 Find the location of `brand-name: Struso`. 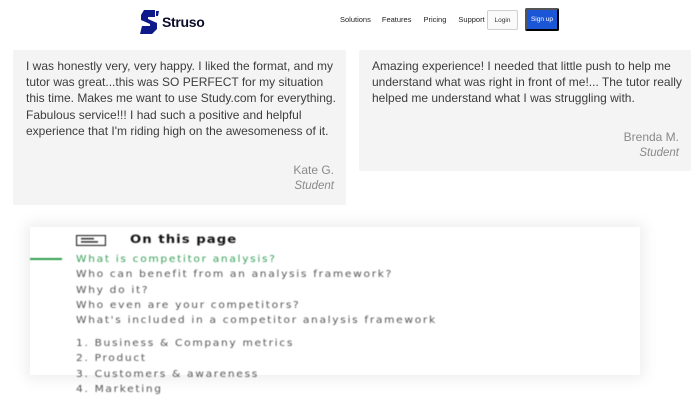

brand-name: Struso is located at coordinates (183, 22).